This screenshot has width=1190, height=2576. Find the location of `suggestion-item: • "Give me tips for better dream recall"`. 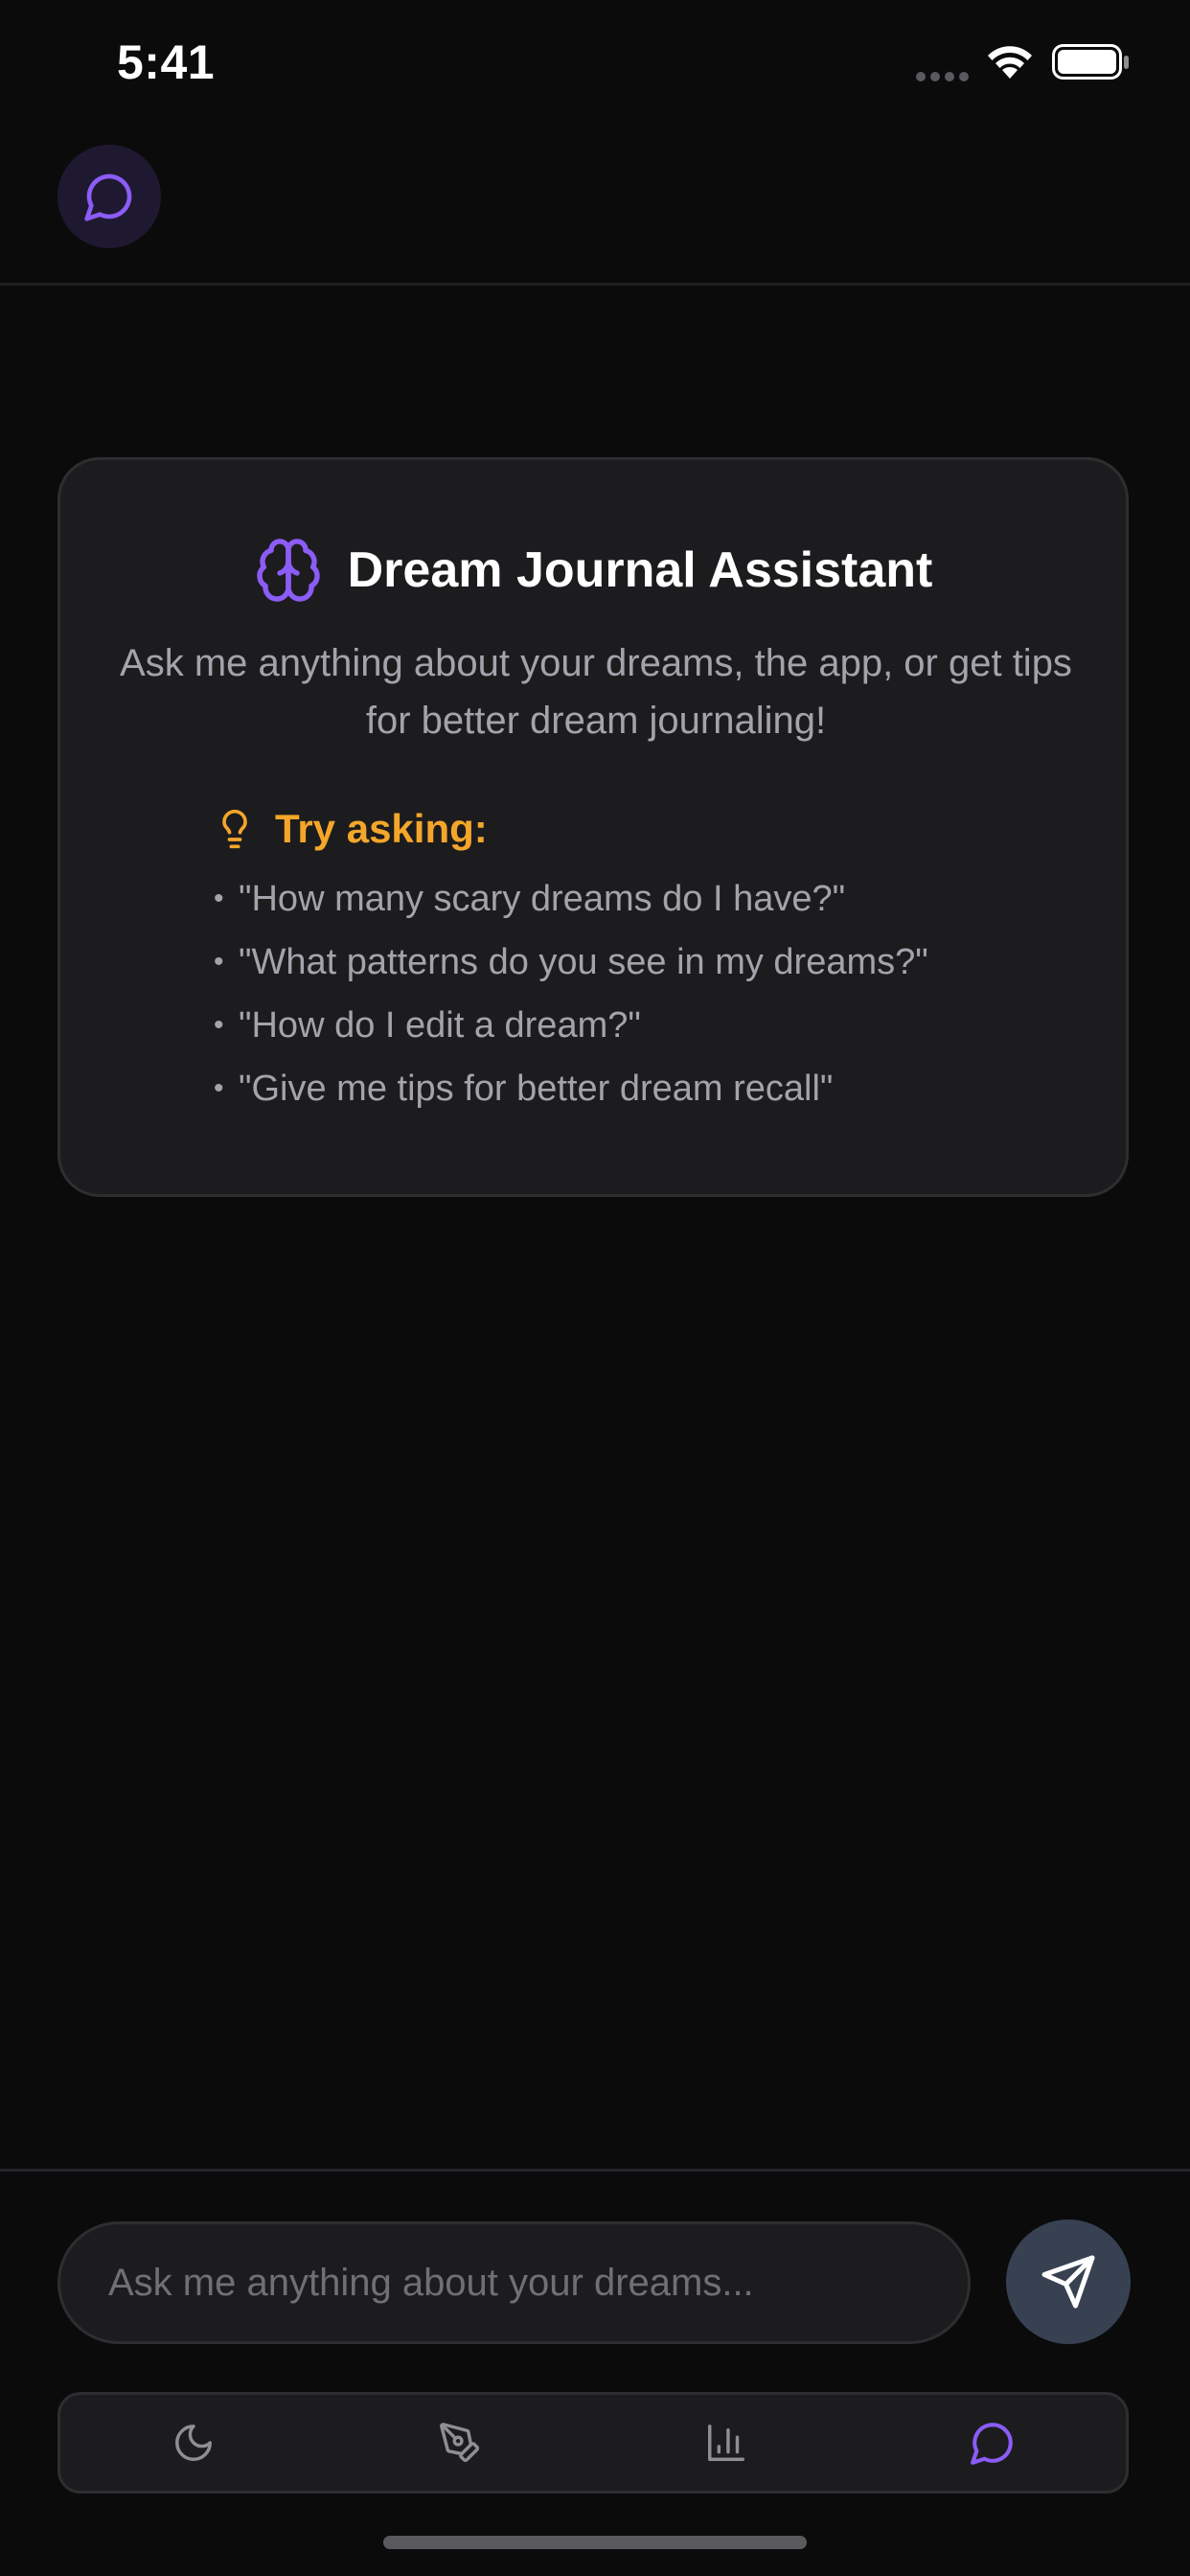

suggestion-item: • "Give me tips for better dream recall" is located at coordinates (645, 1088).